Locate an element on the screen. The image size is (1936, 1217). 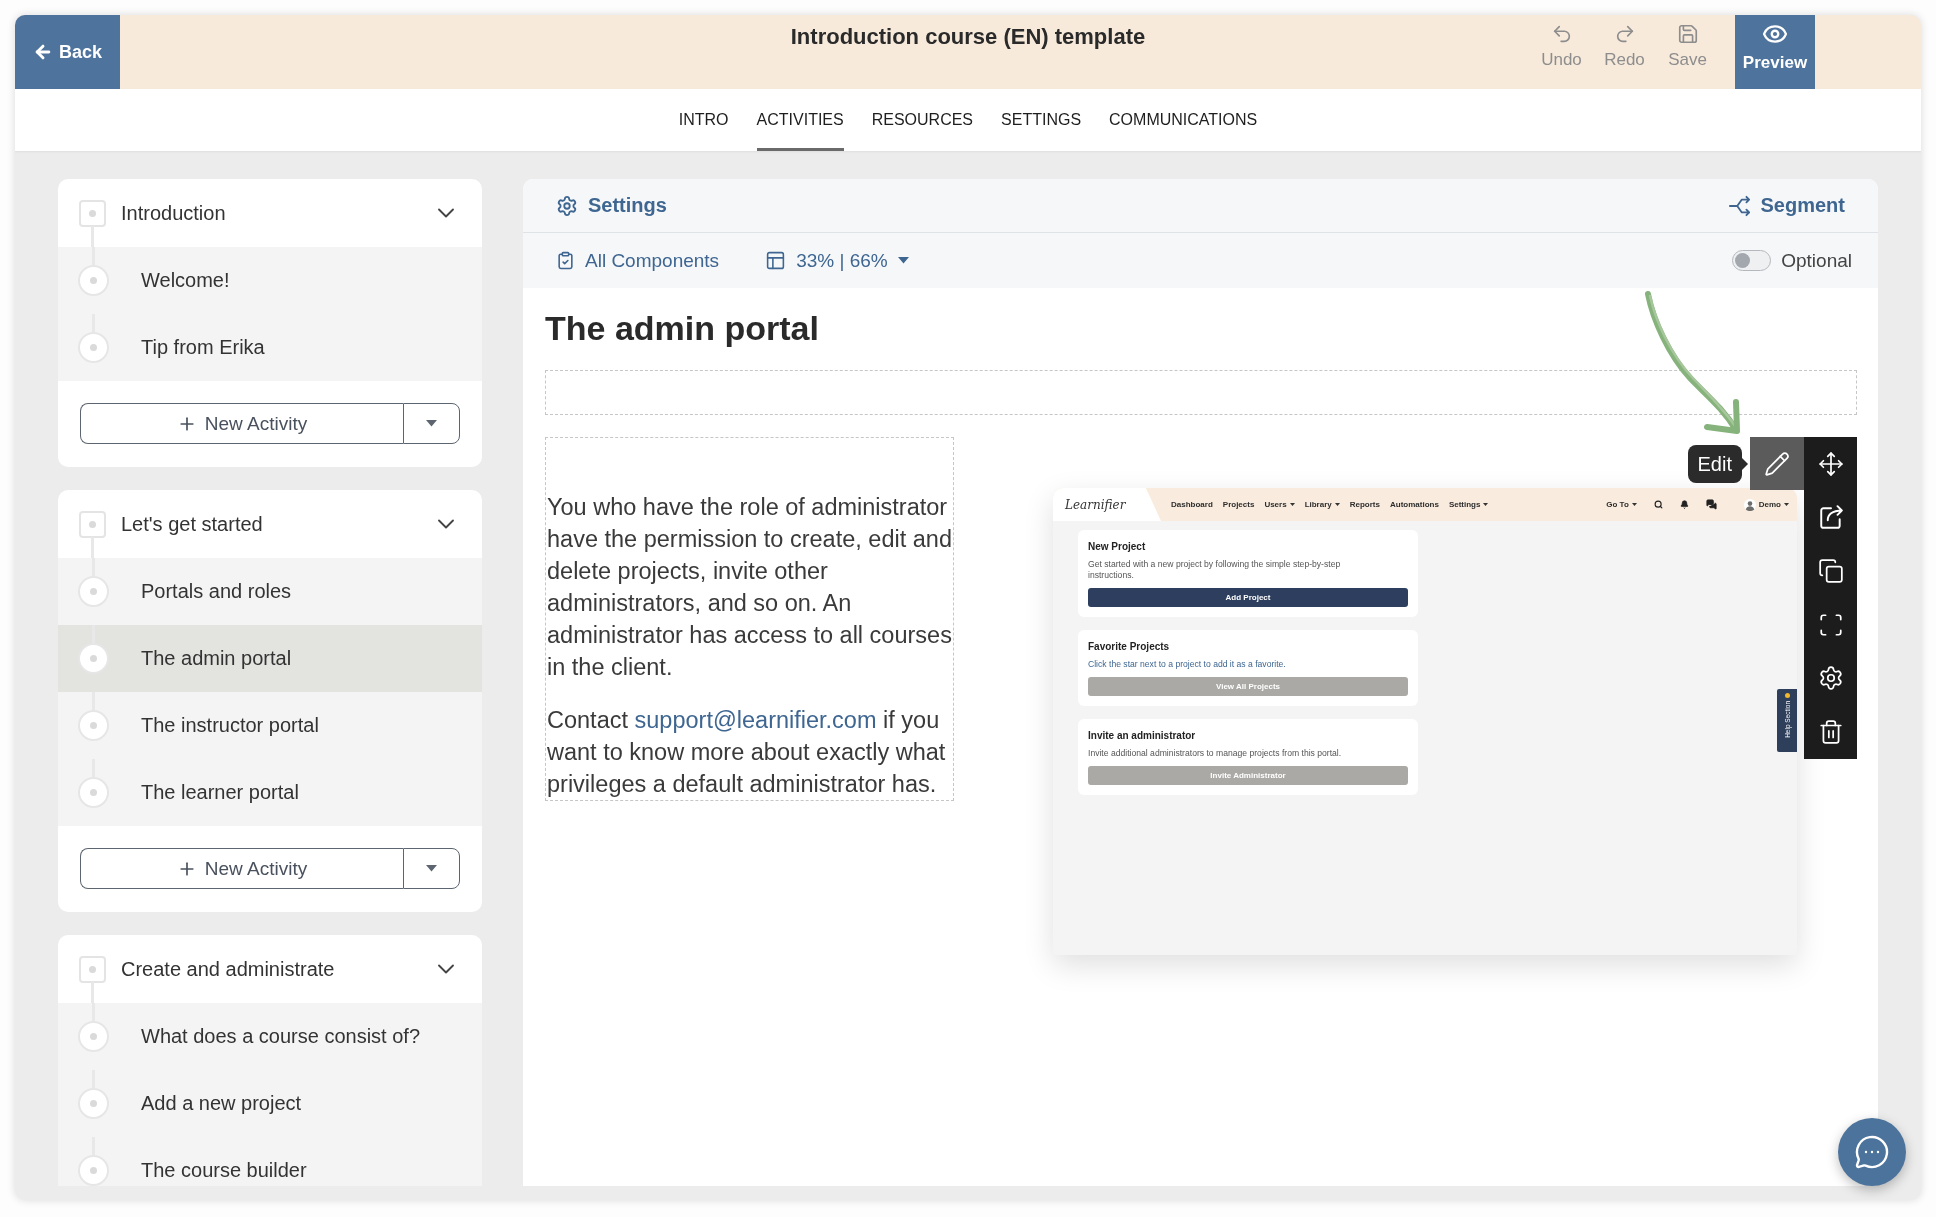
avatar-icon is located at coordinates (1749, 504).